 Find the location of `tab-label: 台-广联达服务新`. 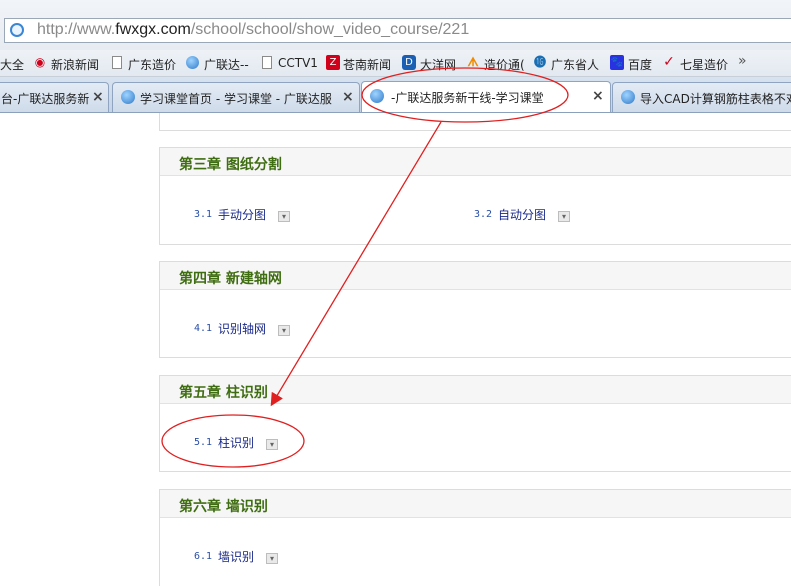

tab-label: 台-广联达服务新 is located at coordinates (45, 99).